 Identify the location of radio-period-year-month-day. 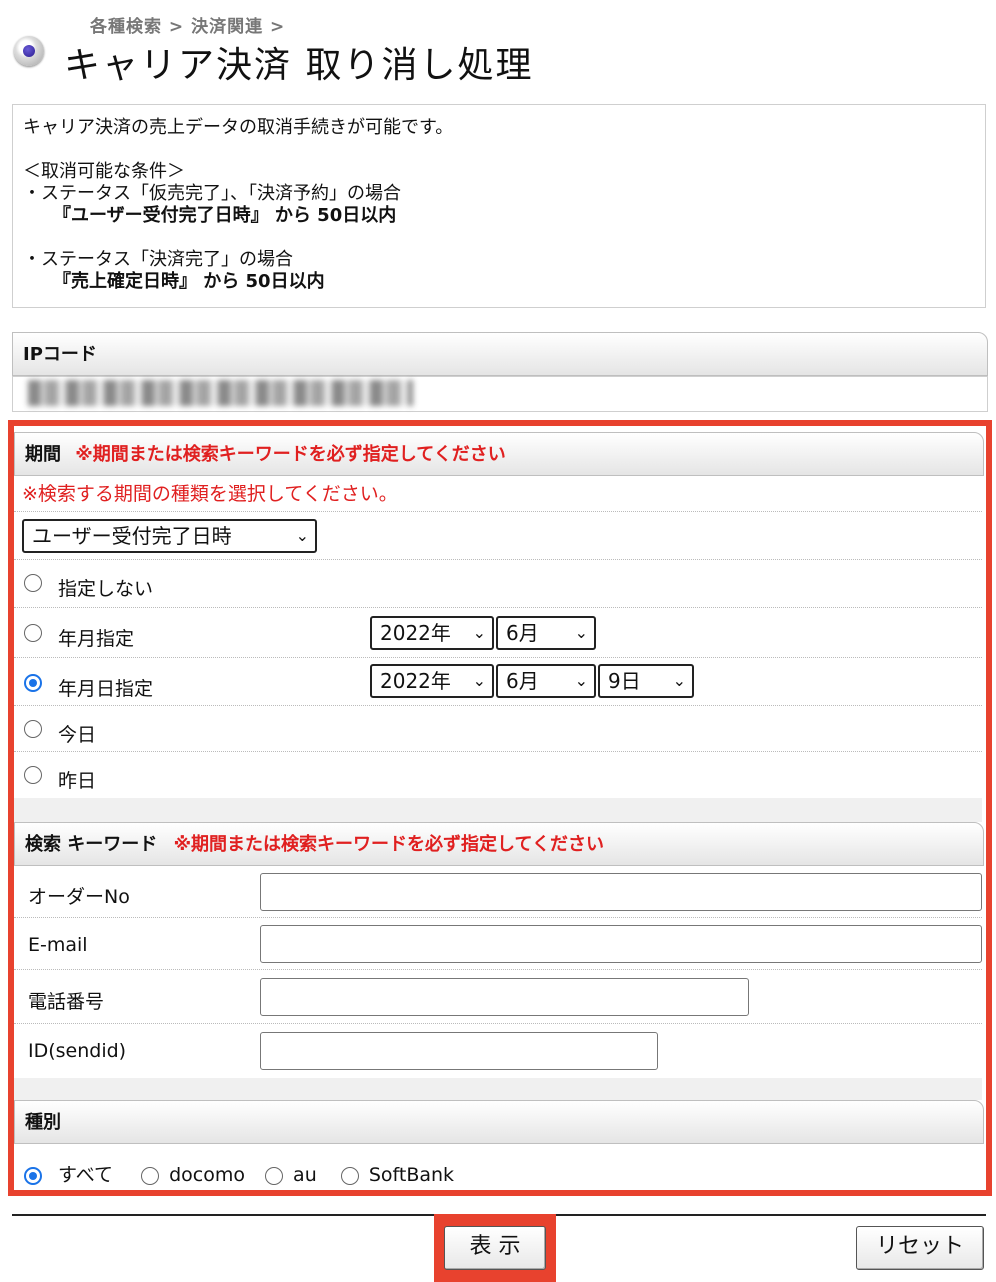
(33, 683).